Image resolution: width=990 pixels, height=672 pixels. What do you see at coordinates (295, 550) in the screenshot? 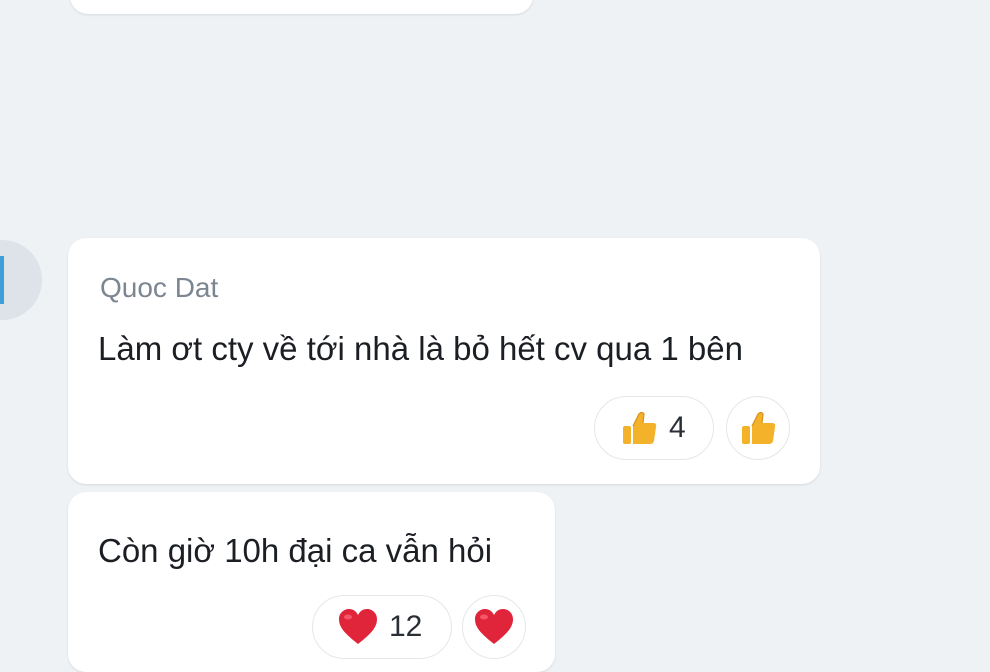
I see `message-text: Còn giờ 10h đại ca vẫn hỏi` at bounding box center [295, 550].